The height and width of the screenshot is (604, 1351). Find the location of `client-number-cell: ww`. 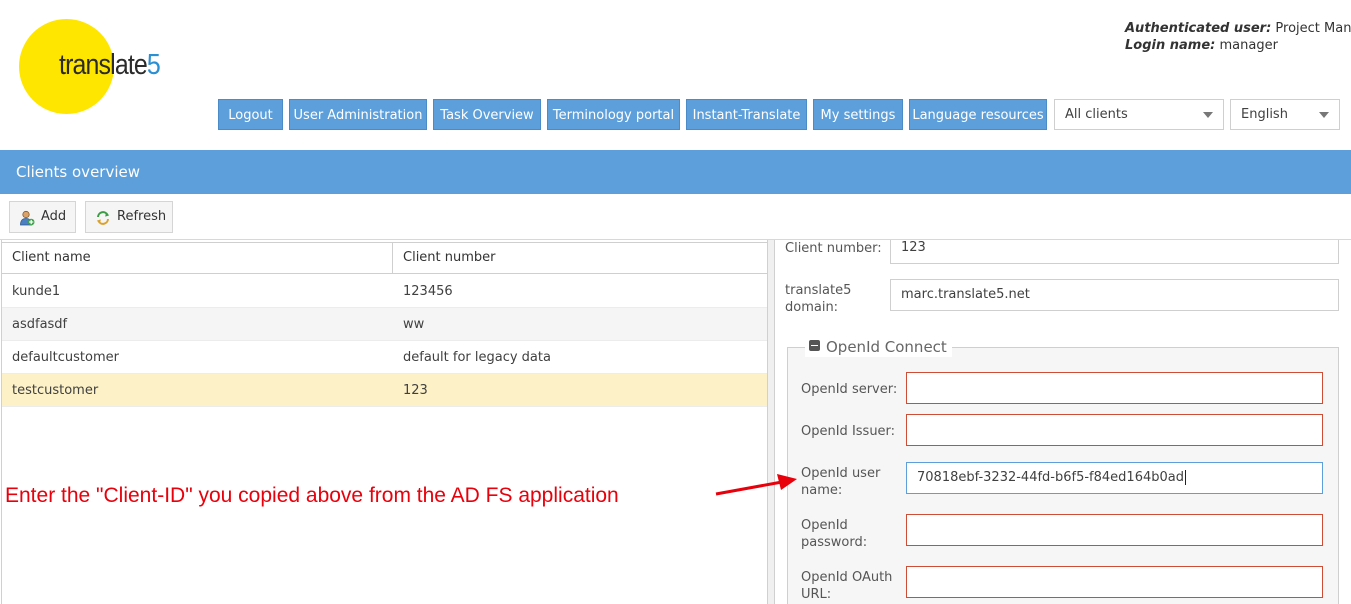

client-number-cell: ww is located at coordinates (414, 324).